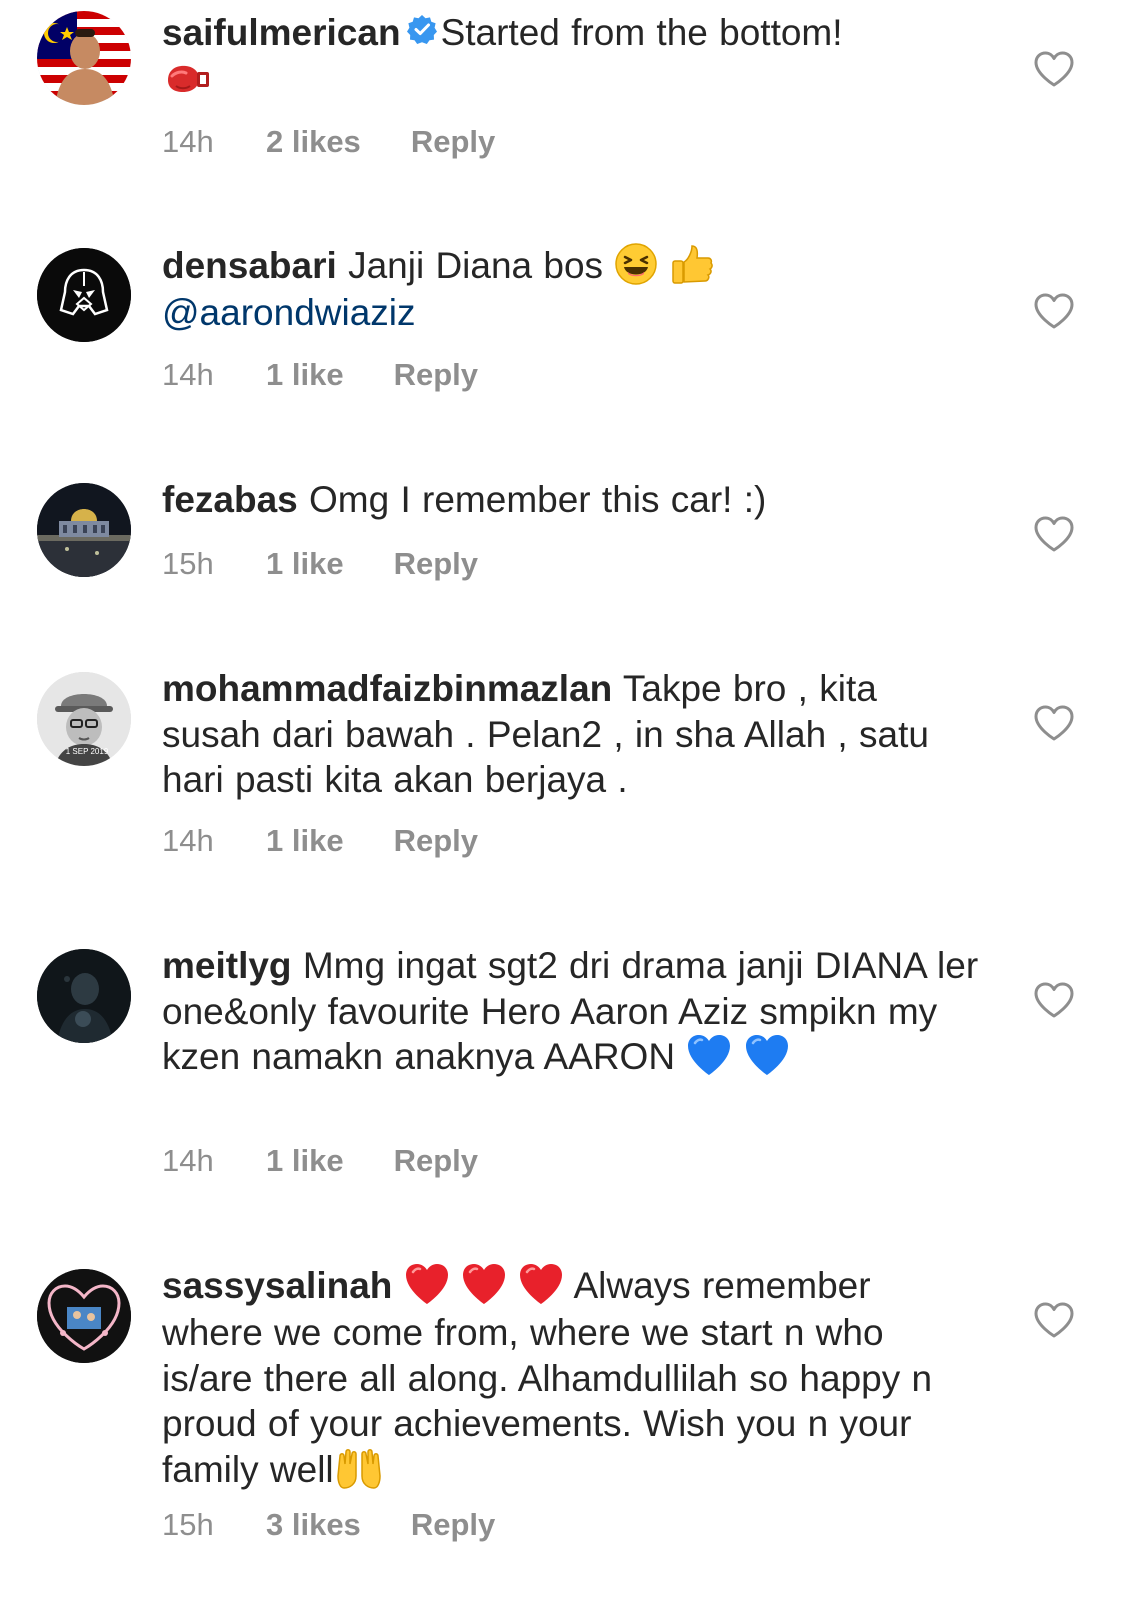 Image resolution: width=1125 pixels, height=1616 pixels. I want to click on comment-meta: 15h 3 likes Reply, so click(328, 1525).